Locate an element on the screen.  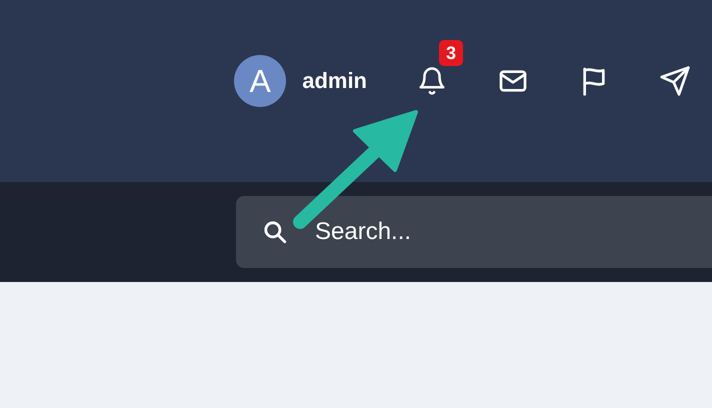
send-icon is located at coordinates (675, 81).